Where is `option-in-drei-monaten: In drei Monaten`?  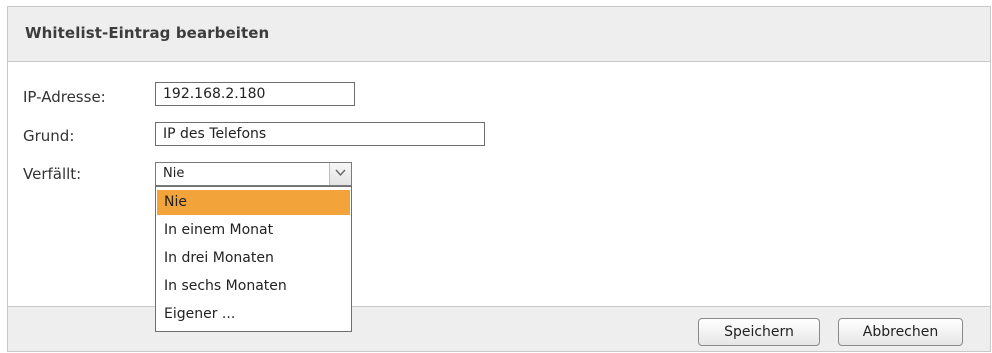 option-in-drei-monaten: In drei Monaten is located at coordinates (253, 258).